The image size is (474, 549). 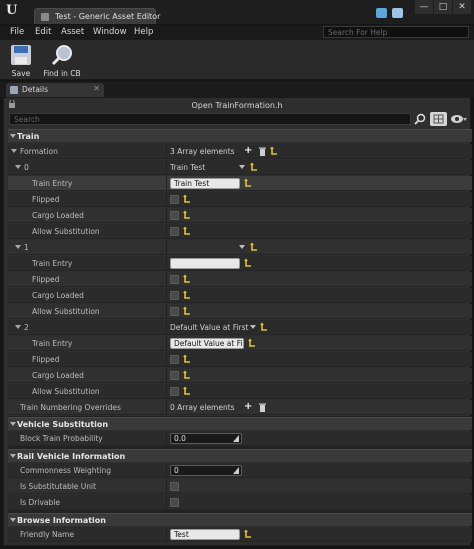 What do you see at coordinates (62, 60) in the screenshot?
I see `find-in-cb-button: Find in CB` at bounding box center [62, 60].